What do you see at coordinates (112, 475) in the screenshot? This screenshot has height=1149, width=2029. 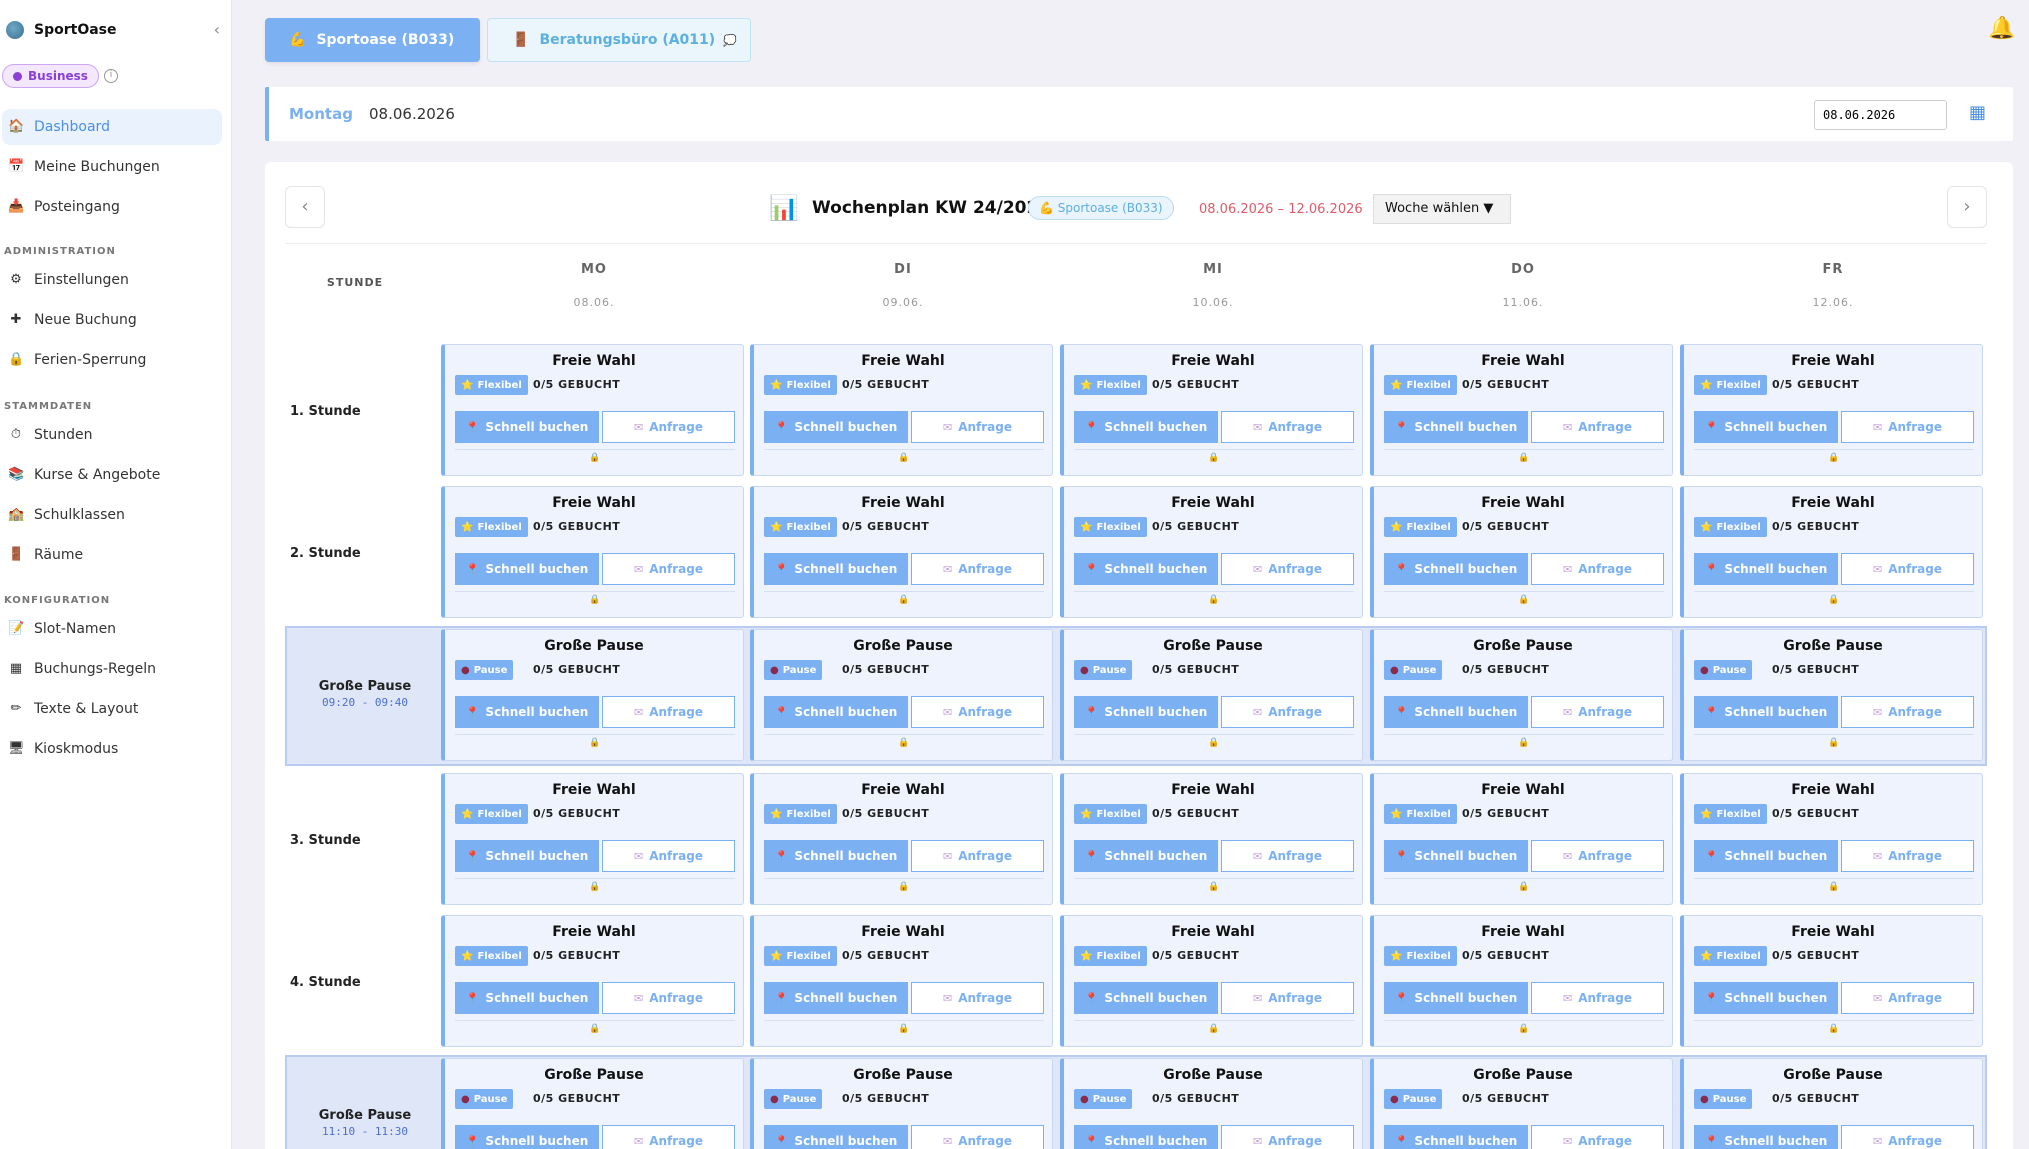 I see `sidebar-item-kurse-angebote: 📚 Kurse & Angebote` at bounding box center [112, 475].